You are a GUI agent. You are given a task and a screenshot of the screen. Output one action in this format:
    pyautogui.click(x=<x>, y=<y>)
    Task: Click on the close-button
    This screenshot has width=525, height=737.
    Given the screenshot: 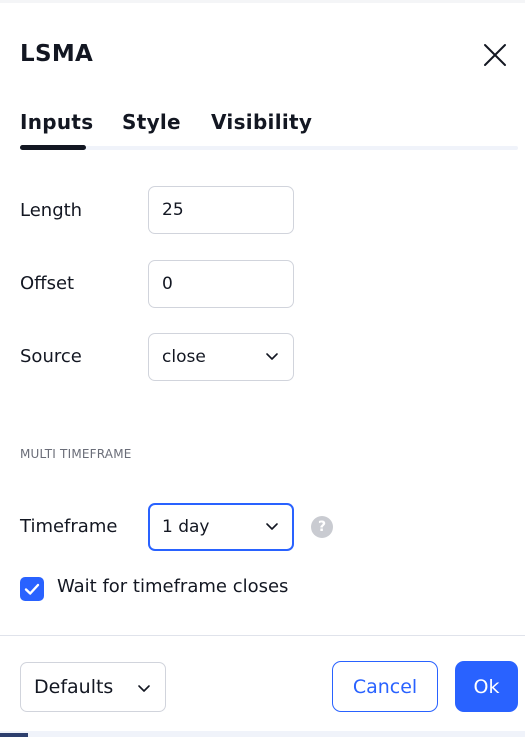 What is the action you would take?
    pyautogui.click(x=495, y=55)
    